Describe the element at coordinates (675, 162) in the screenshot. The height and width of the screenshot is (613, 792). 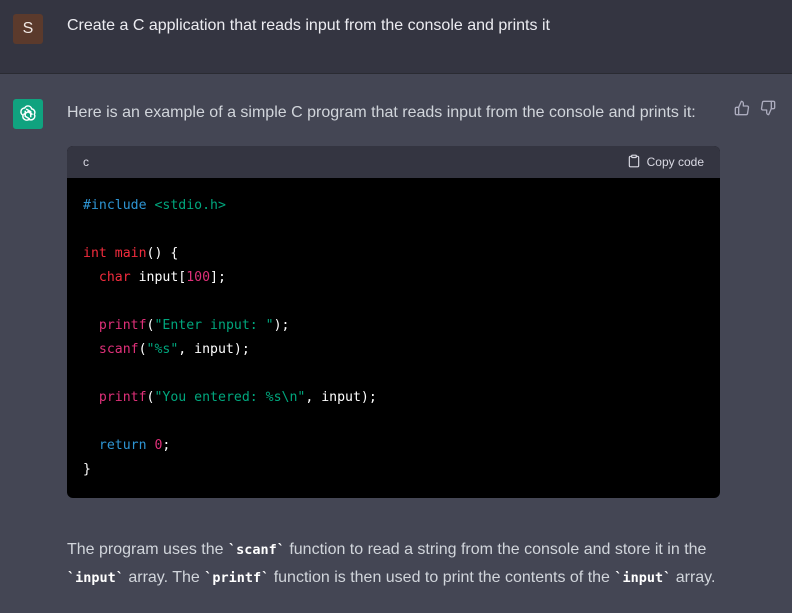
I see `copy-code-label: Copy code` at that location.